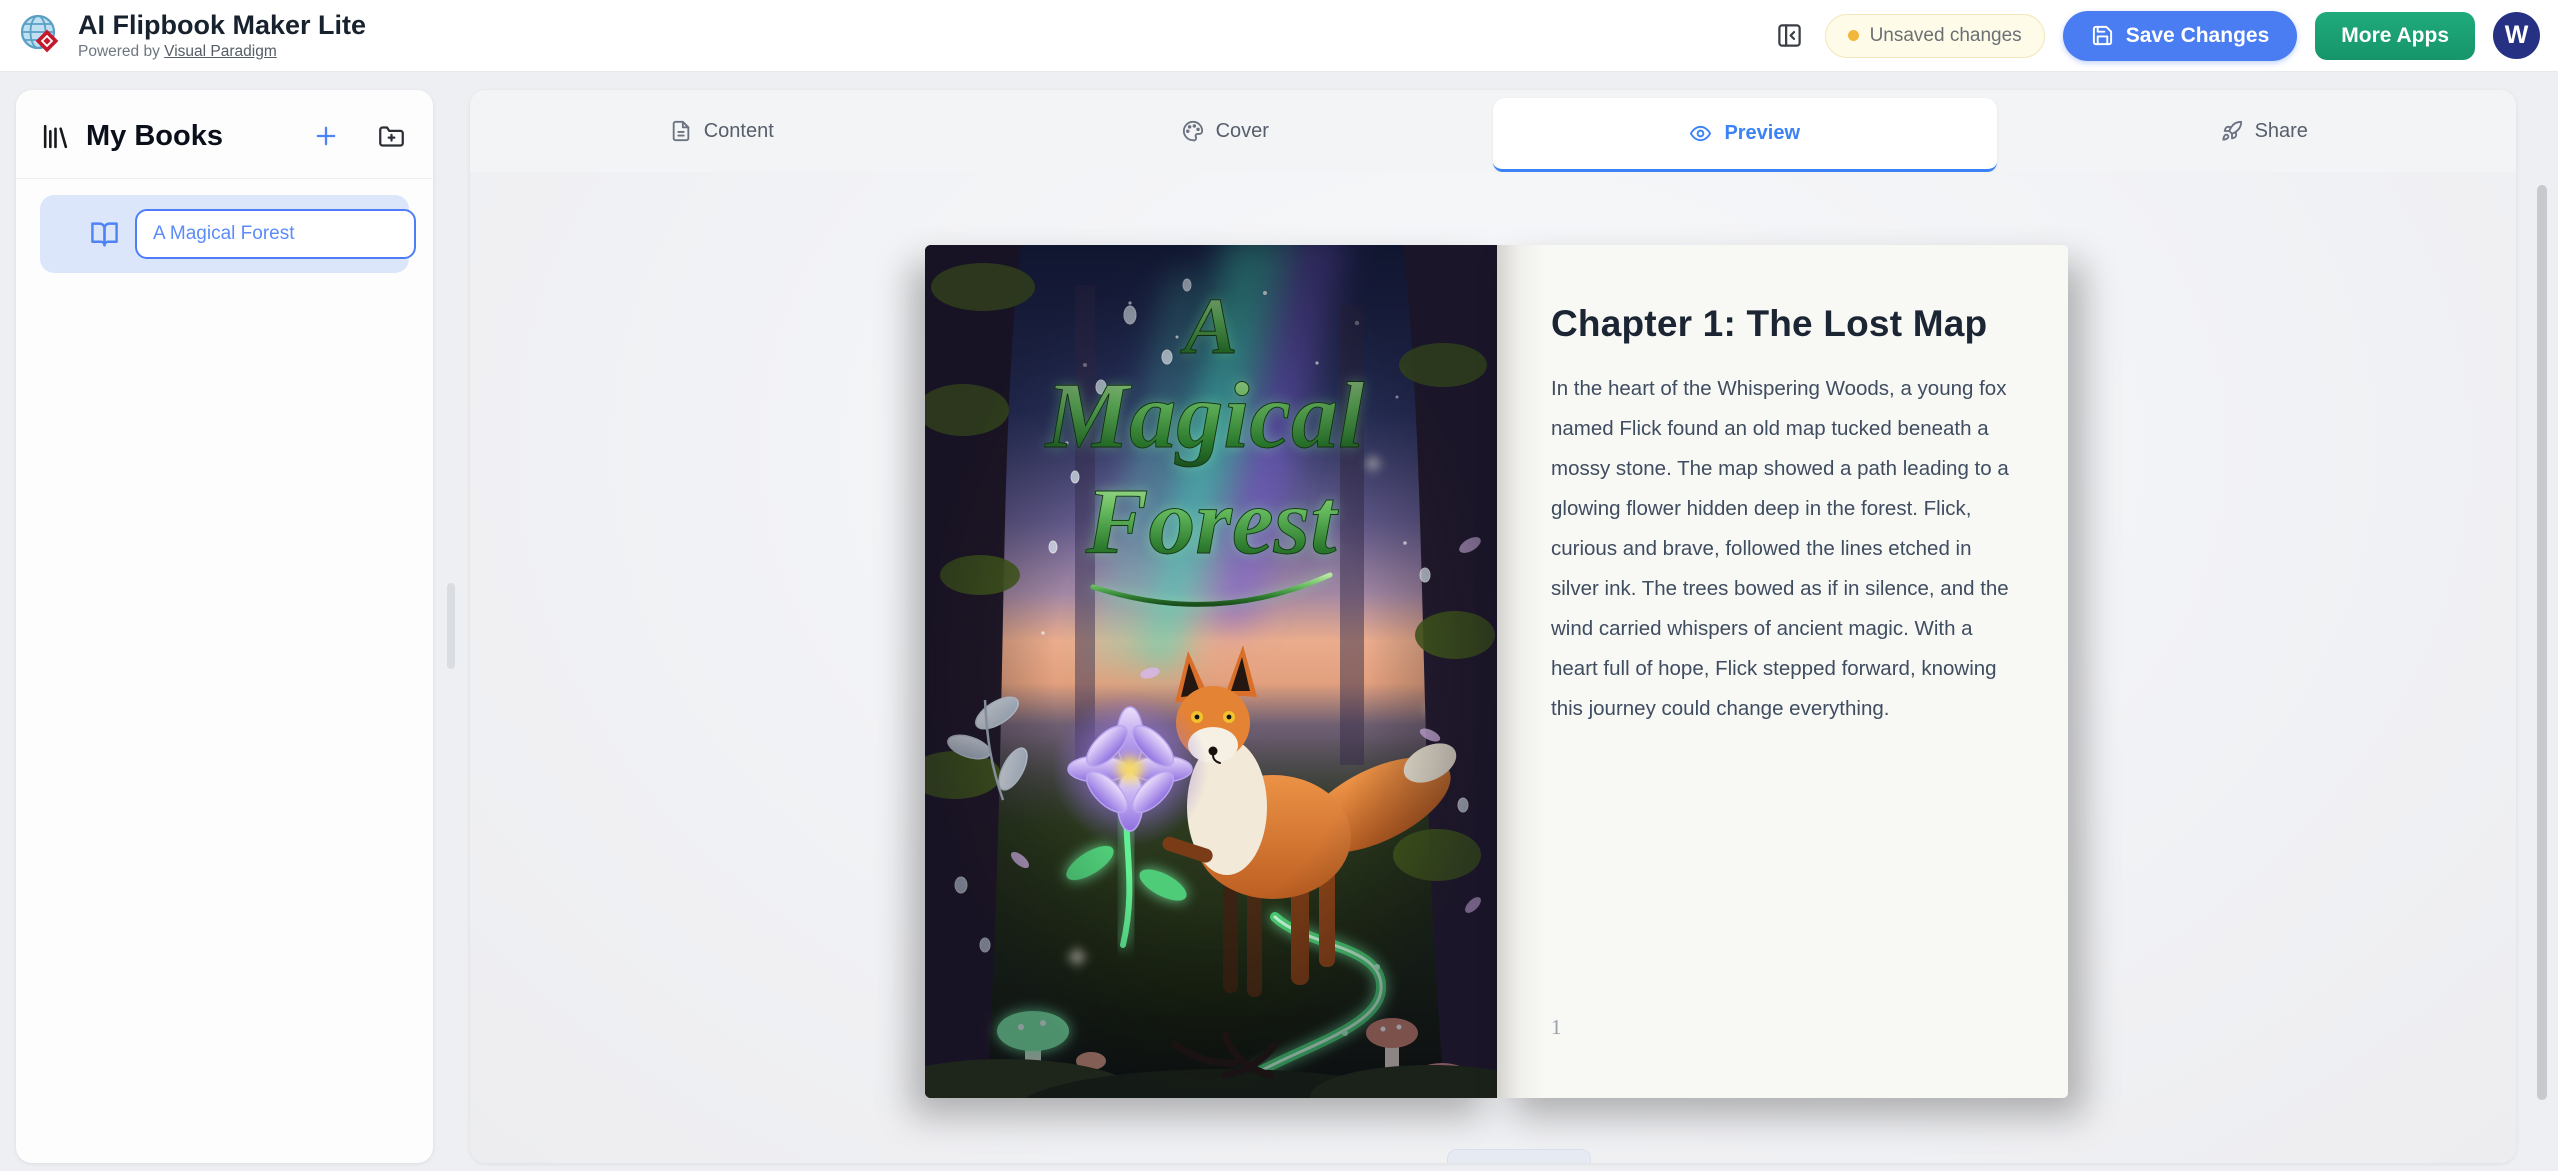  I want to click on page-number: 1, so click(1556, 1027).